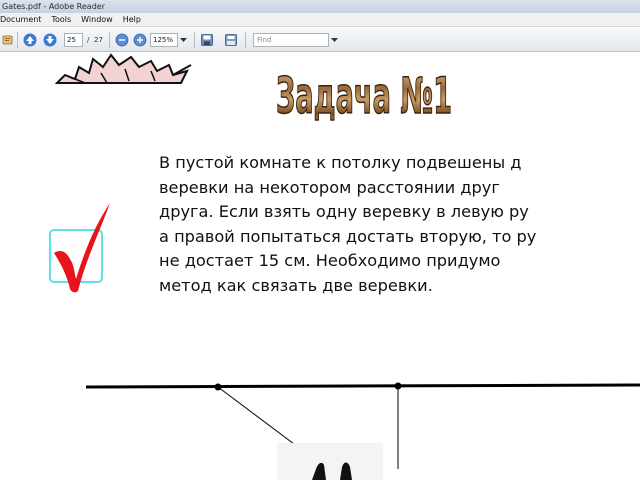  I want to click on person-clipart-frame, so click(330, 461).